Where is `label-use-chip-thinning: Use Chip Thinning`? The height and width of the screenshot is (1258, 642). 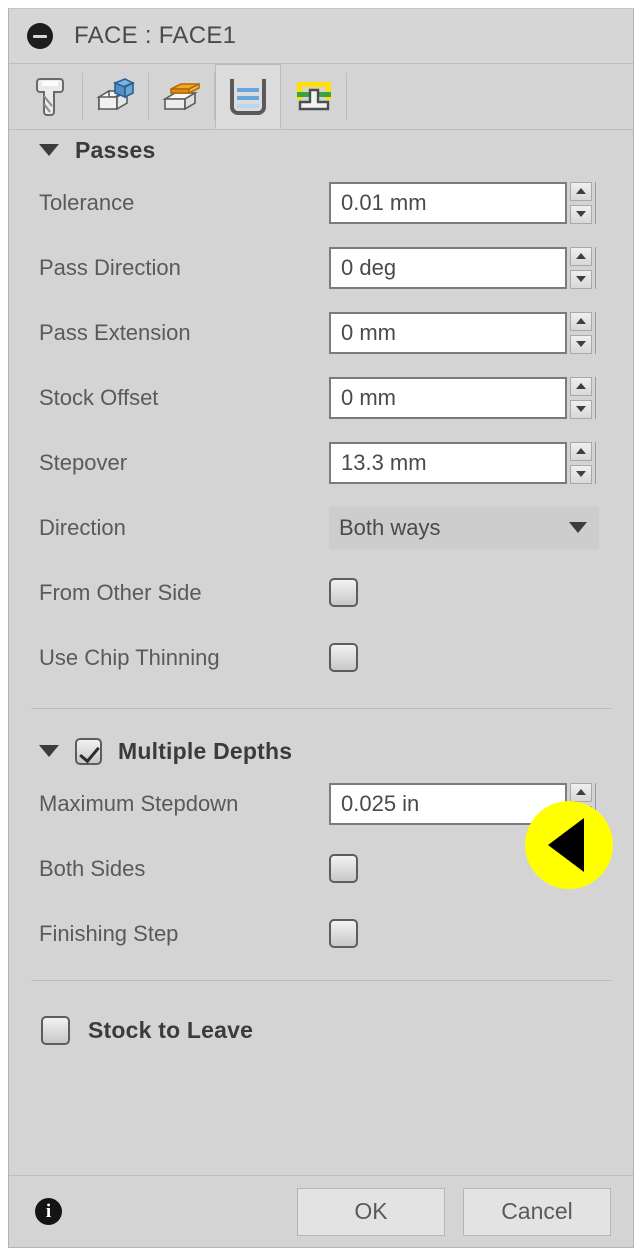
label-use-chip-thinning: Use Chip Thinning is located at coordinates (129, 657).